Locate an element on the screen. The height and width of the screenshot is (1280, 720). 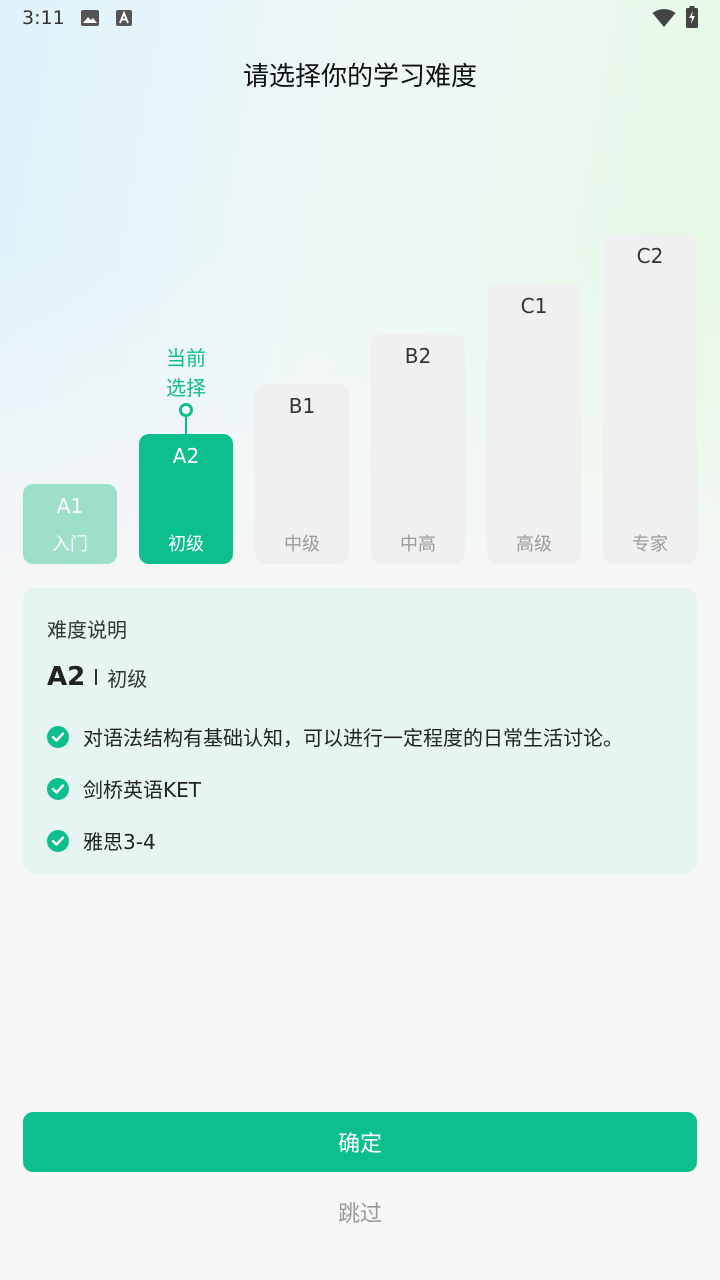
description-item-text: 对语法结构有基础认知，可以进行一定程度的日常生活讨论。 is located at coordinates (353, 738).